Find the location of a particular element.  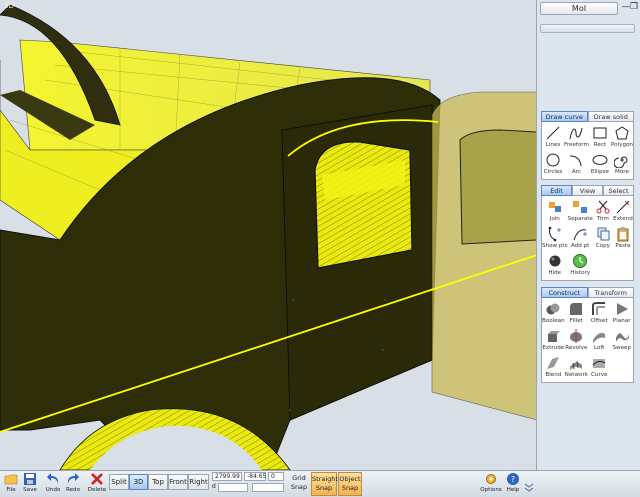

undo-arrow-icon is located at coordinates (53, 478).